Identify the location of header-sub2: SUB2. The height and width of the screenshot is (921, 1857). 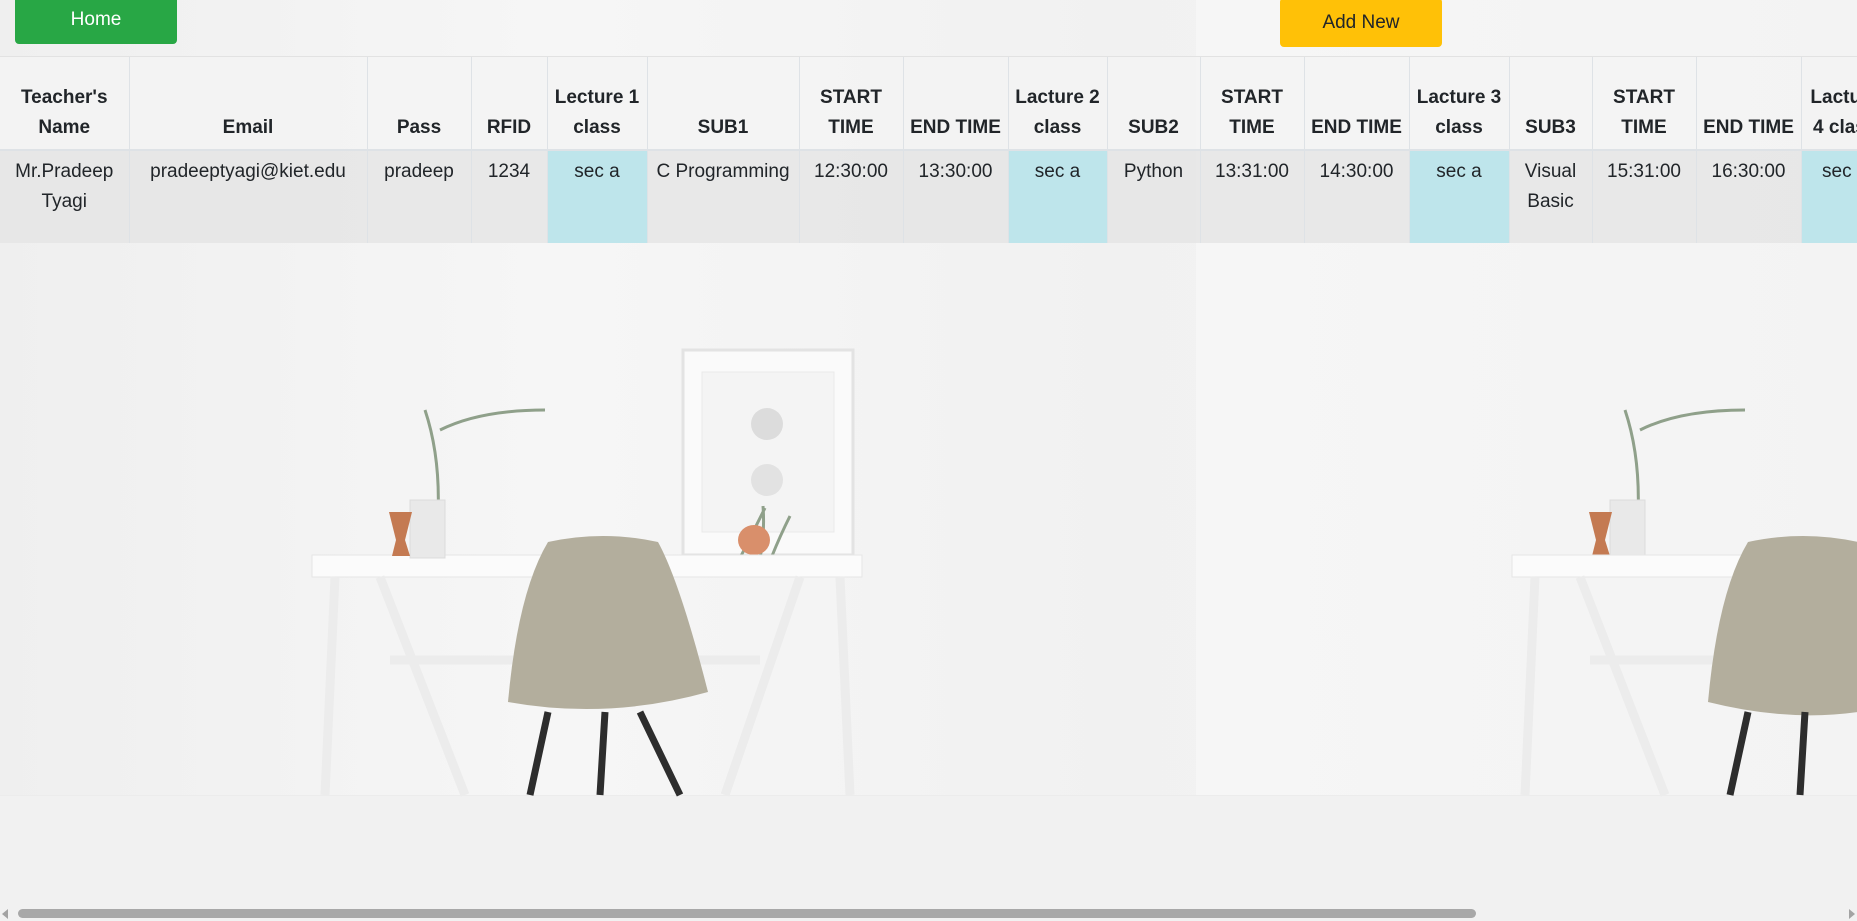
(1153, 103).